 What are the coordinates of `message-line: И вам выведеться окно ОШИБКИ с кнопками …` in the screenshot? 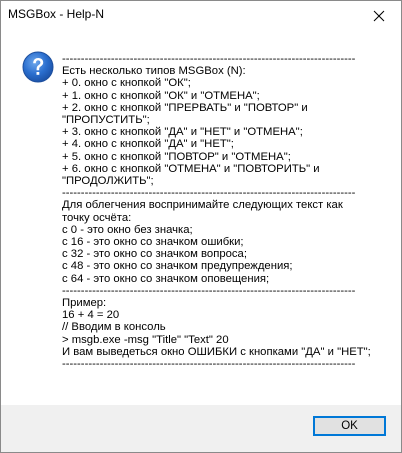 It's located at (216, 351).